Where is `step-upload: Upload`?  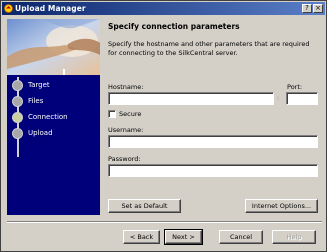 step-upload: Upload is located at coordinates (32, 133).